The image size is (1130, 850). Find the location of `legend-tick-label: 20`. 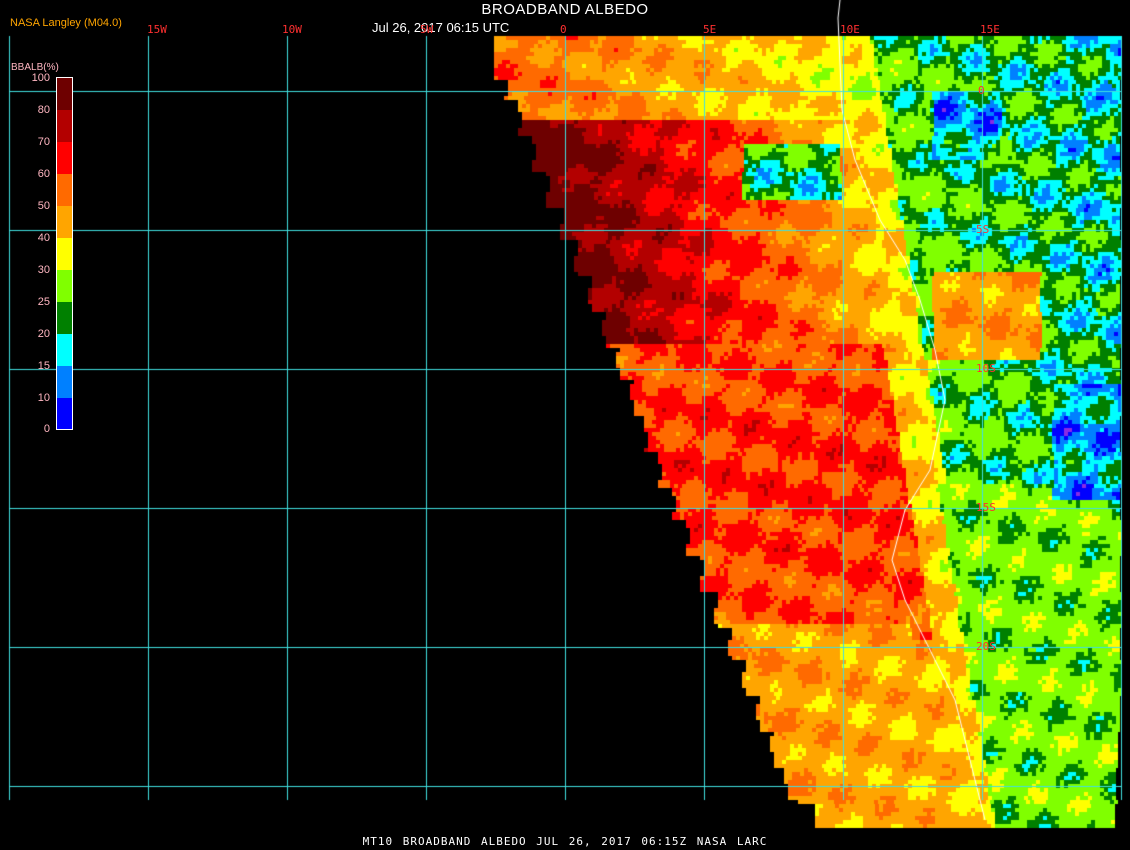

legend-tick-label: 20 is located at coordinates (32, 334).